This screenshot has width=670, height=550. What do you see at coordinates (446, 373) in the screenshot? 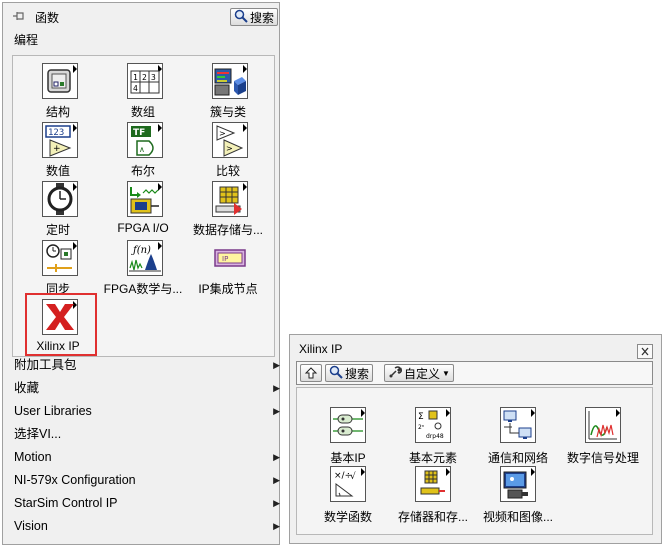
I see `dropdown-arrow-icon: ▼` at bounding box center [446, 373].